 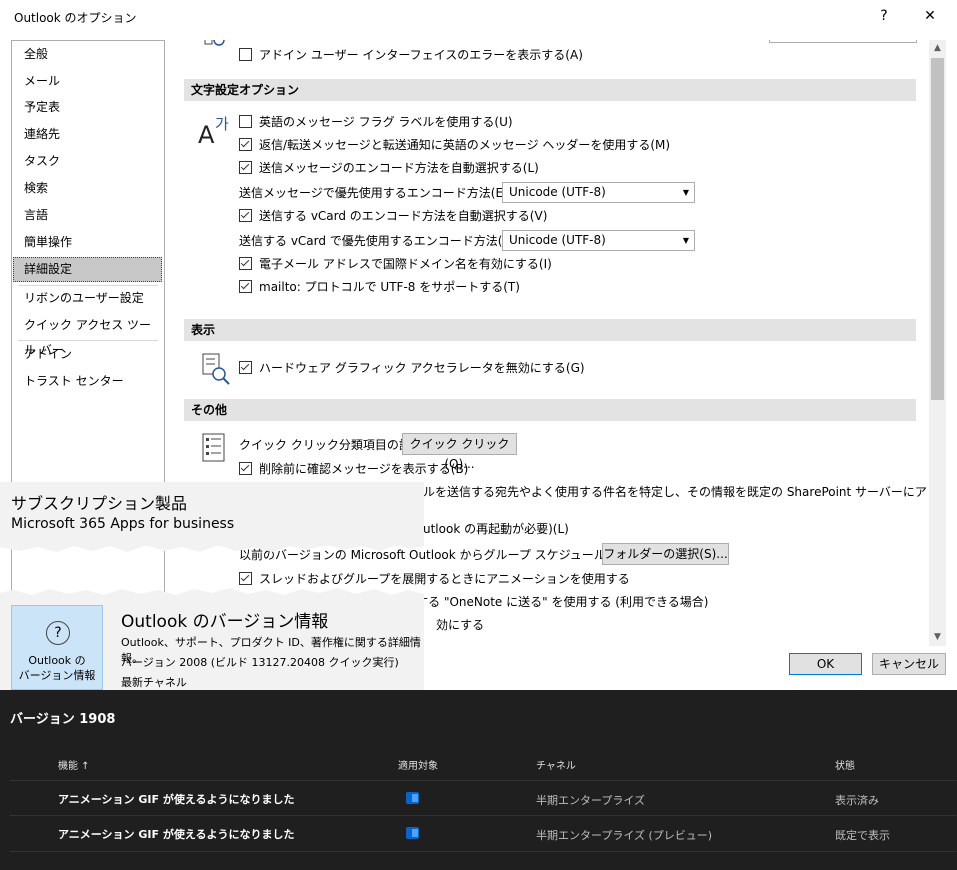 I want to click on option-label: mailto: プロトコルで UTF-8 をサポートする(T), so click(x=389, y=287).